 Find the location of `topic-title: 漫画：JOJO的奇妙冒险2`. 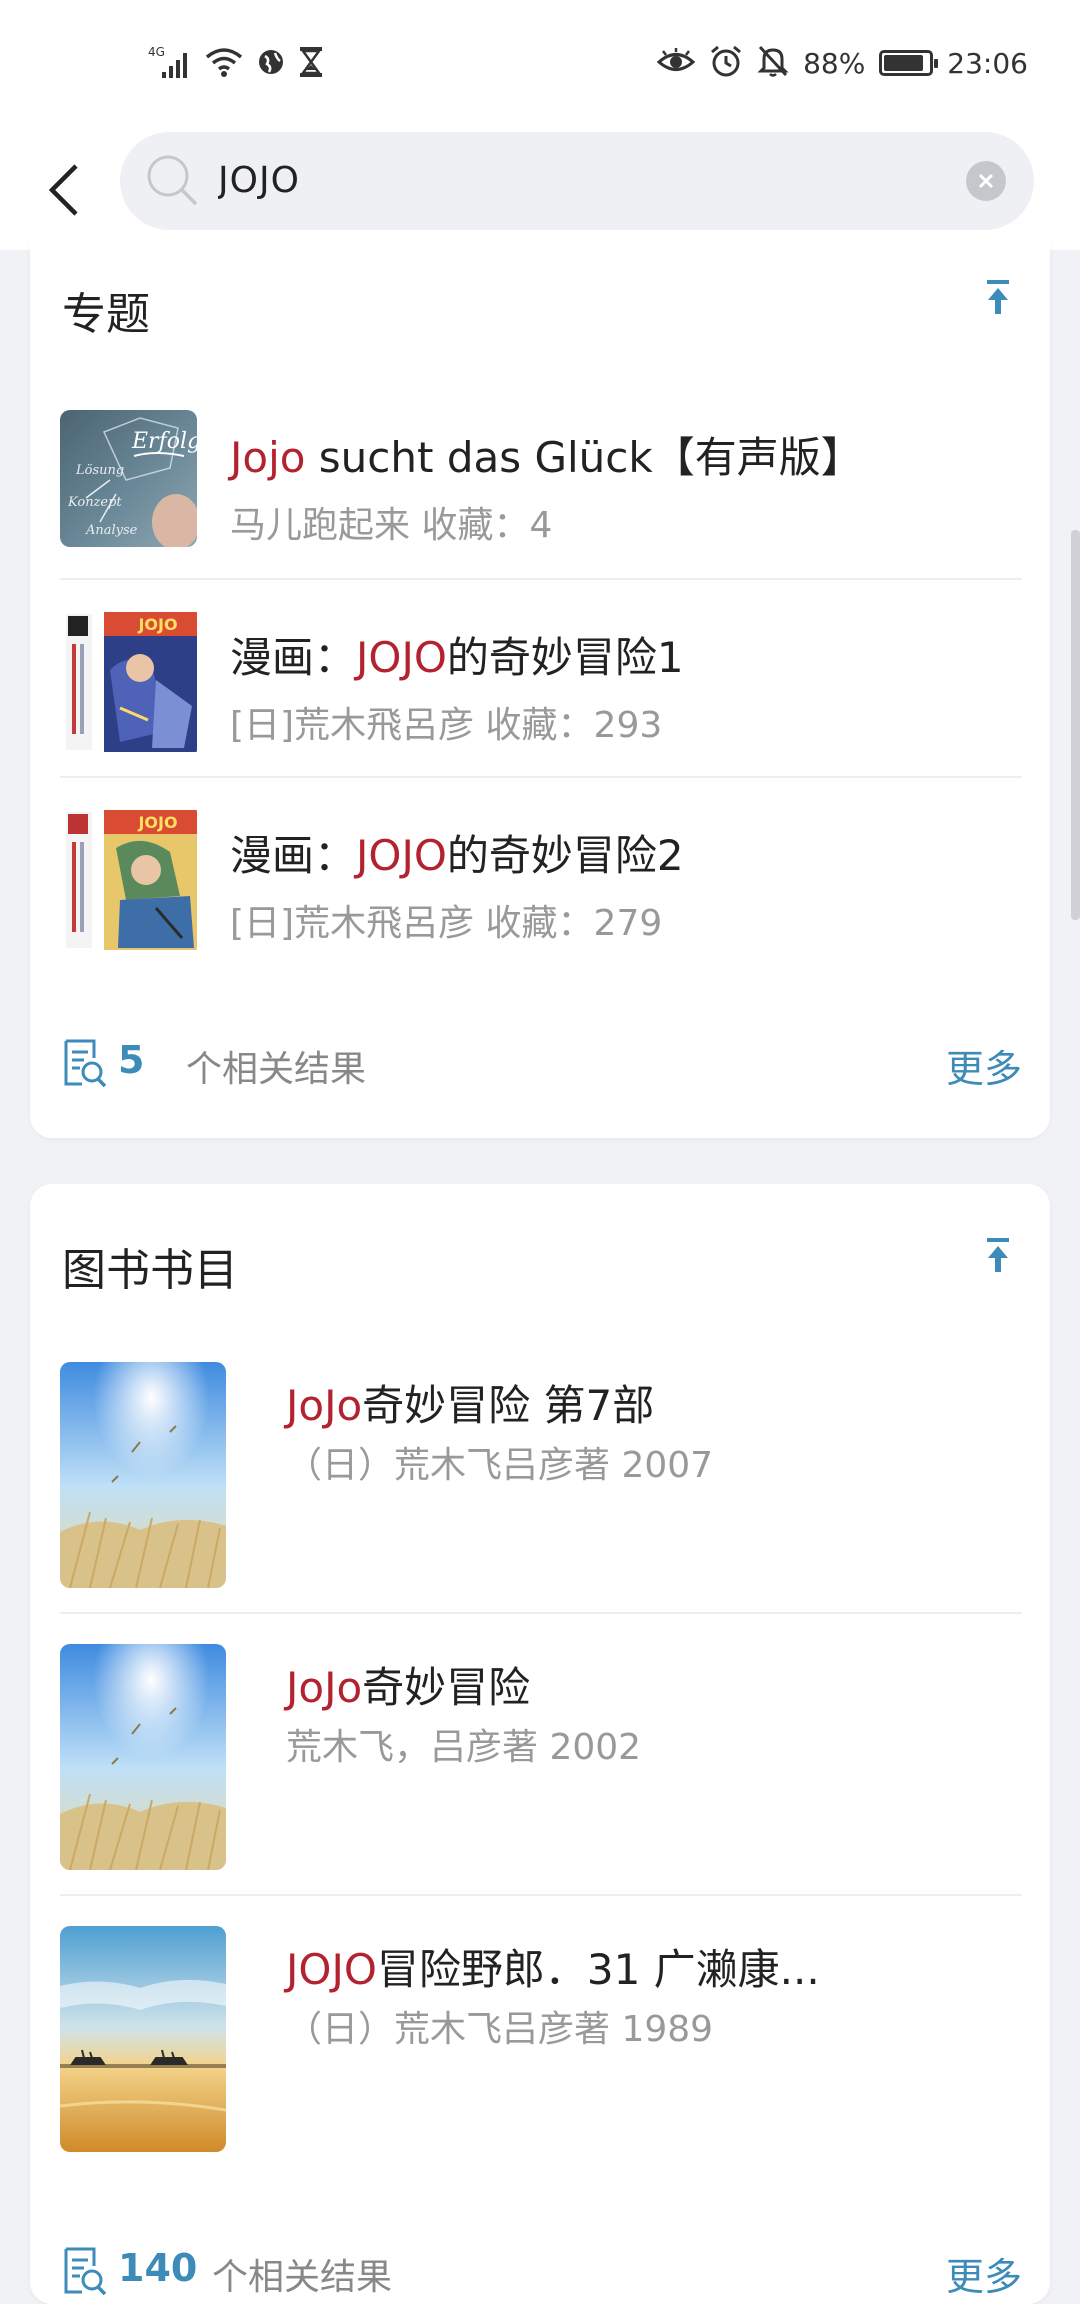

topic-title: 漫画：JOJO的奇妙冒险2 is located at coordinates (457, 855).